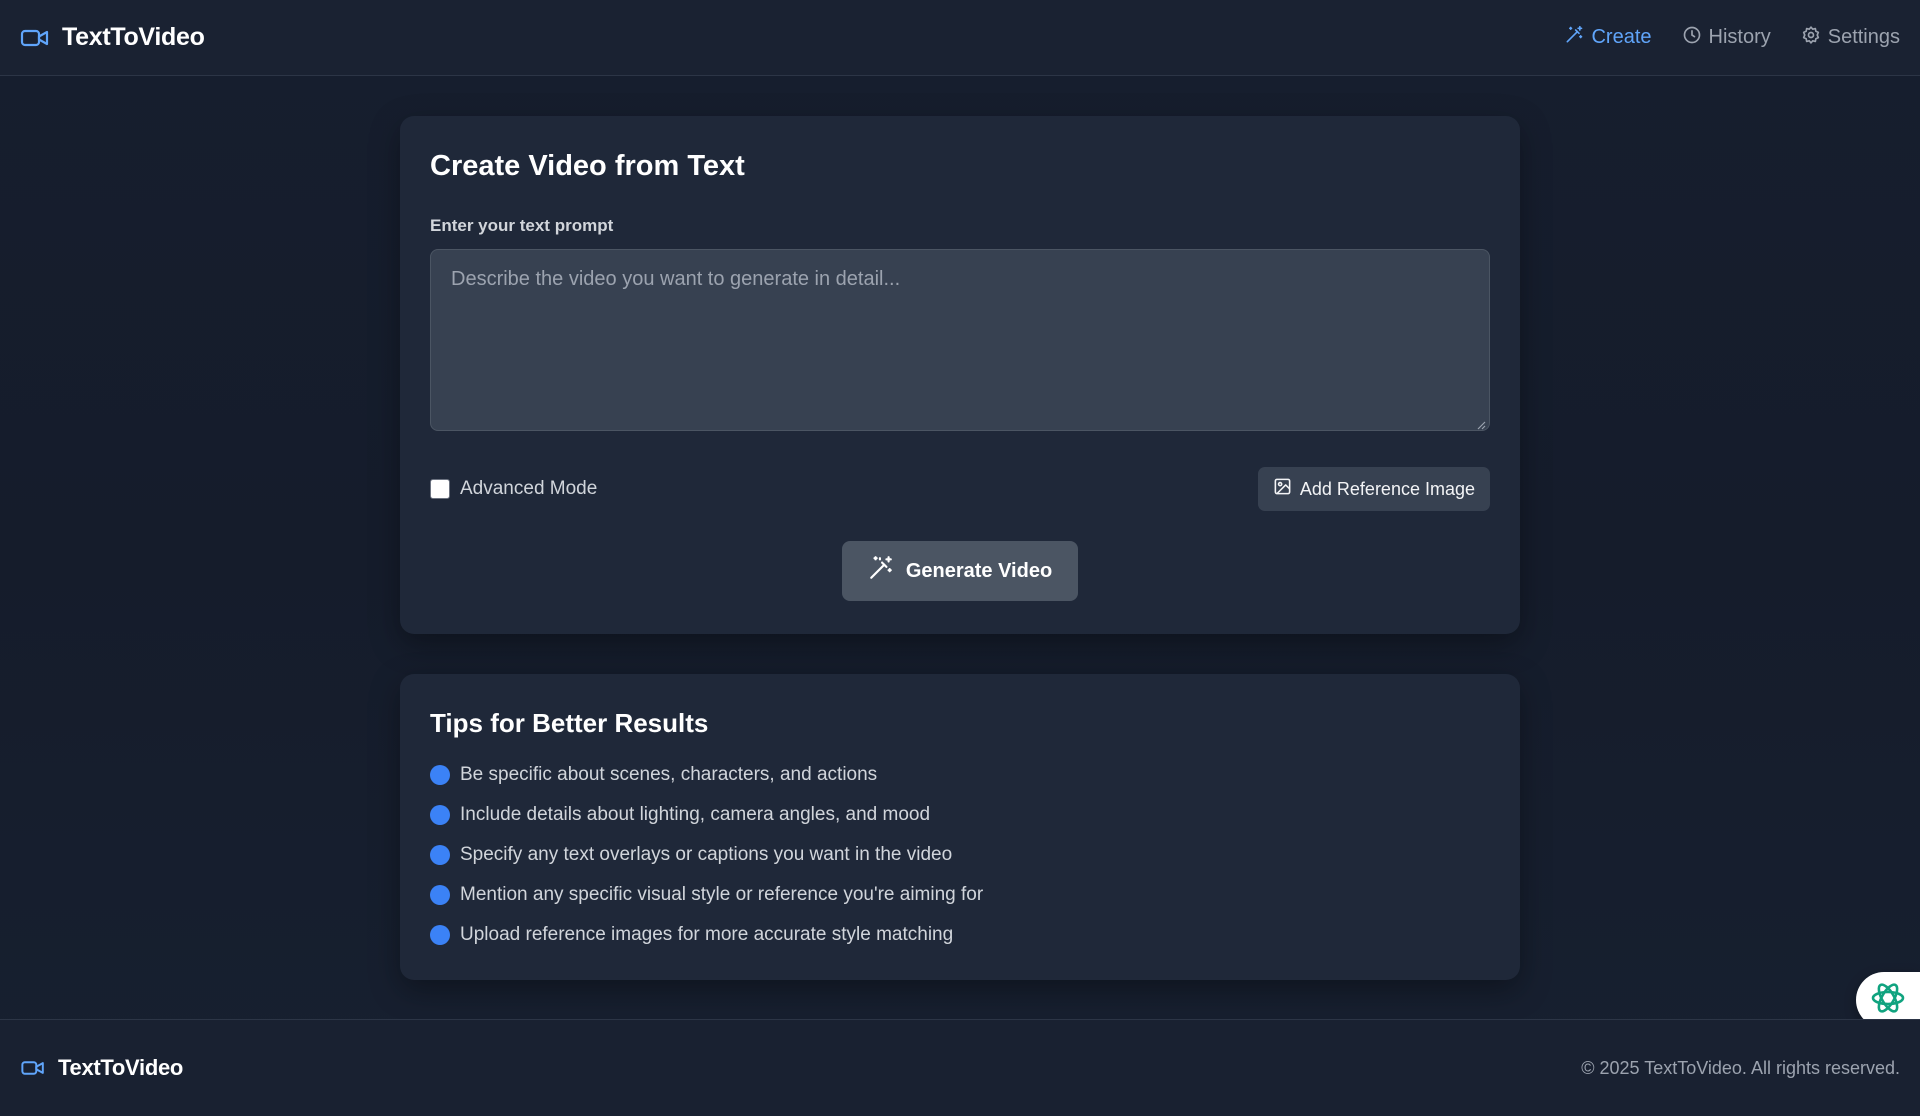 The width and height of the screenshot is (1920, 1116). I want to click on main-nav: Create History Settings, so click(1732, 38).